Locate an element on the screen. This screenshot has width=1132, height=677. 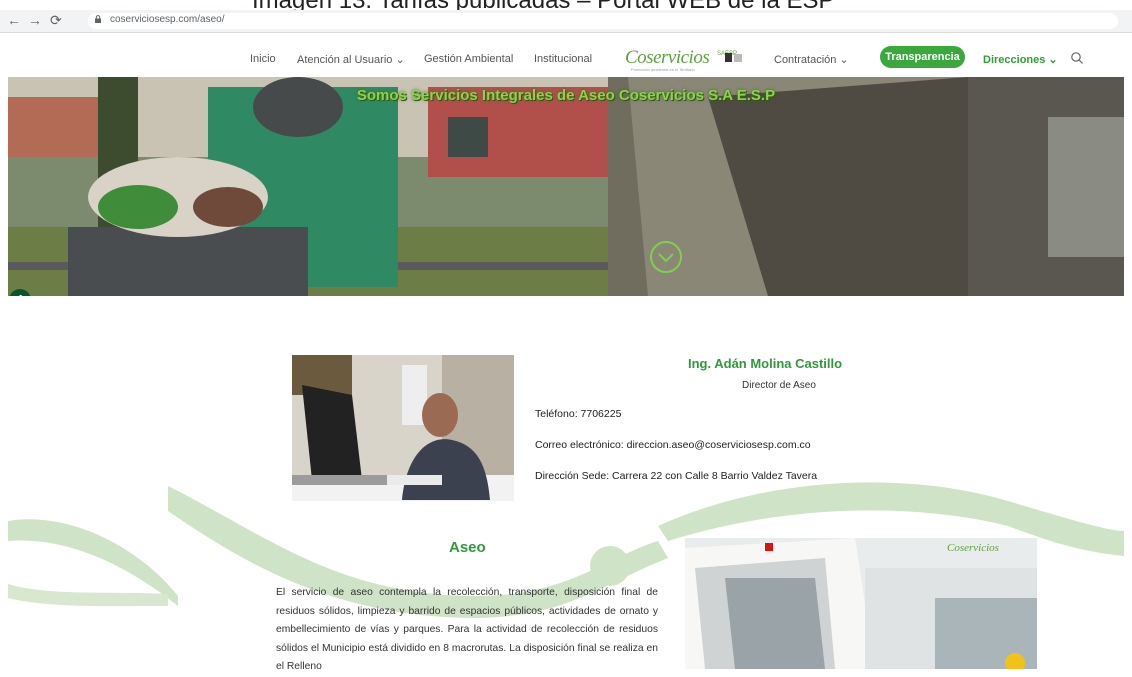
reload-icon: ⟳ is located at coordinates (56, 20).